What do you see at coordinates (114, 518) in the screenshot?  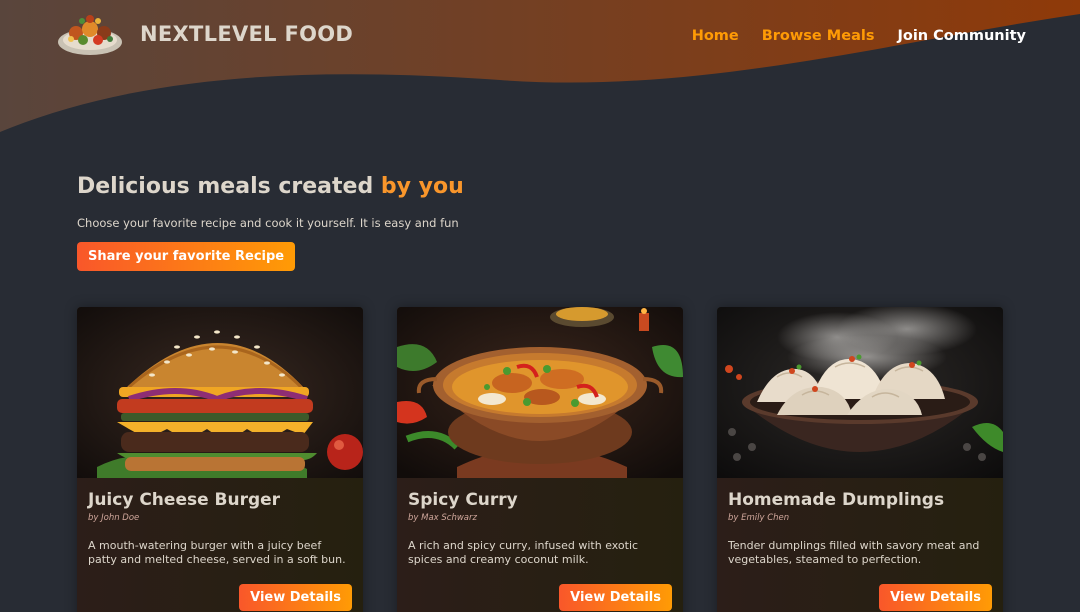 I see `meal-author: by John Doe` at bounding box center [114, 518].